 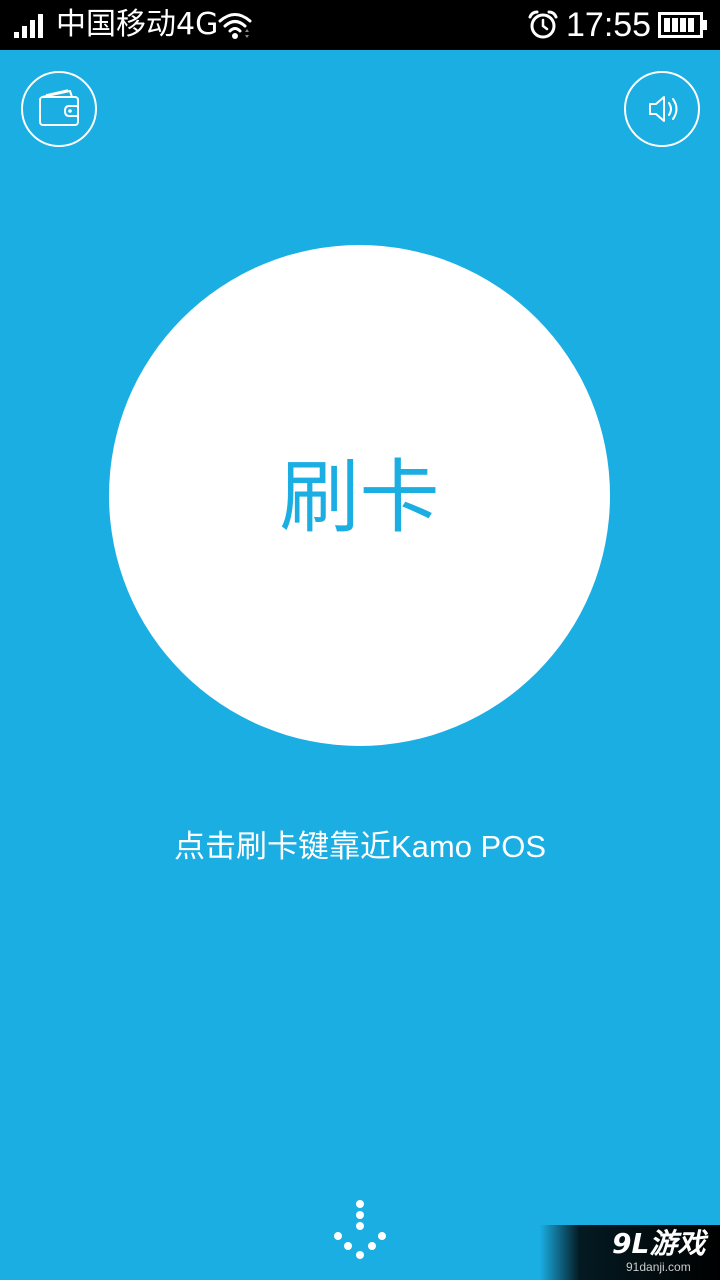 I want to click on dots-icon, so click(x=360, y=1229).